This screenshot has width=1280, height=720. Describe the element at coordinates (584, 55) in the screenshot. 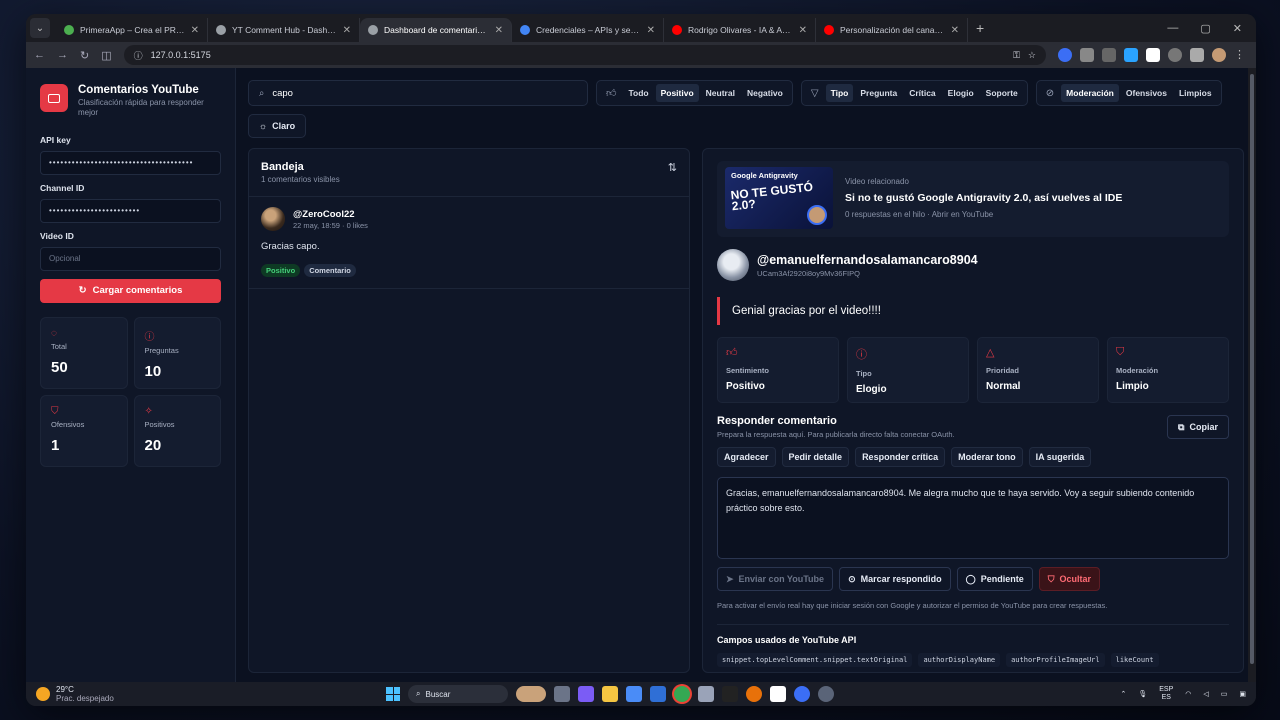

I see `url-field: ⓘ 127.0.0.1:5175 ⚿ ☆` at that location.